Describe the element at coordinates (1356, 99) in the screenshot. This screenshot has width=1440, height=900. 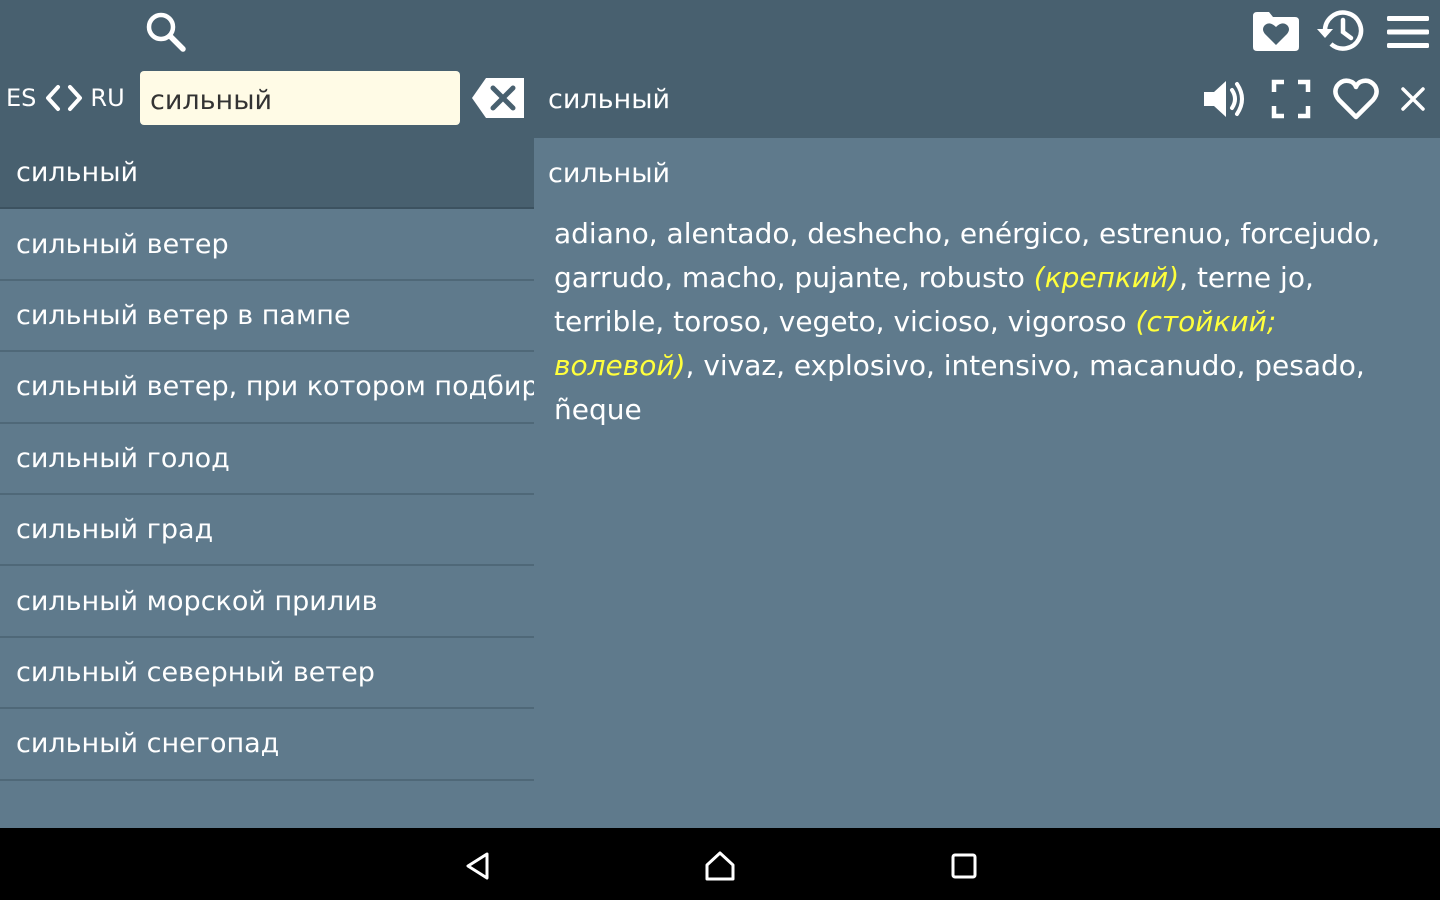
I see `heart-icon` at that location.